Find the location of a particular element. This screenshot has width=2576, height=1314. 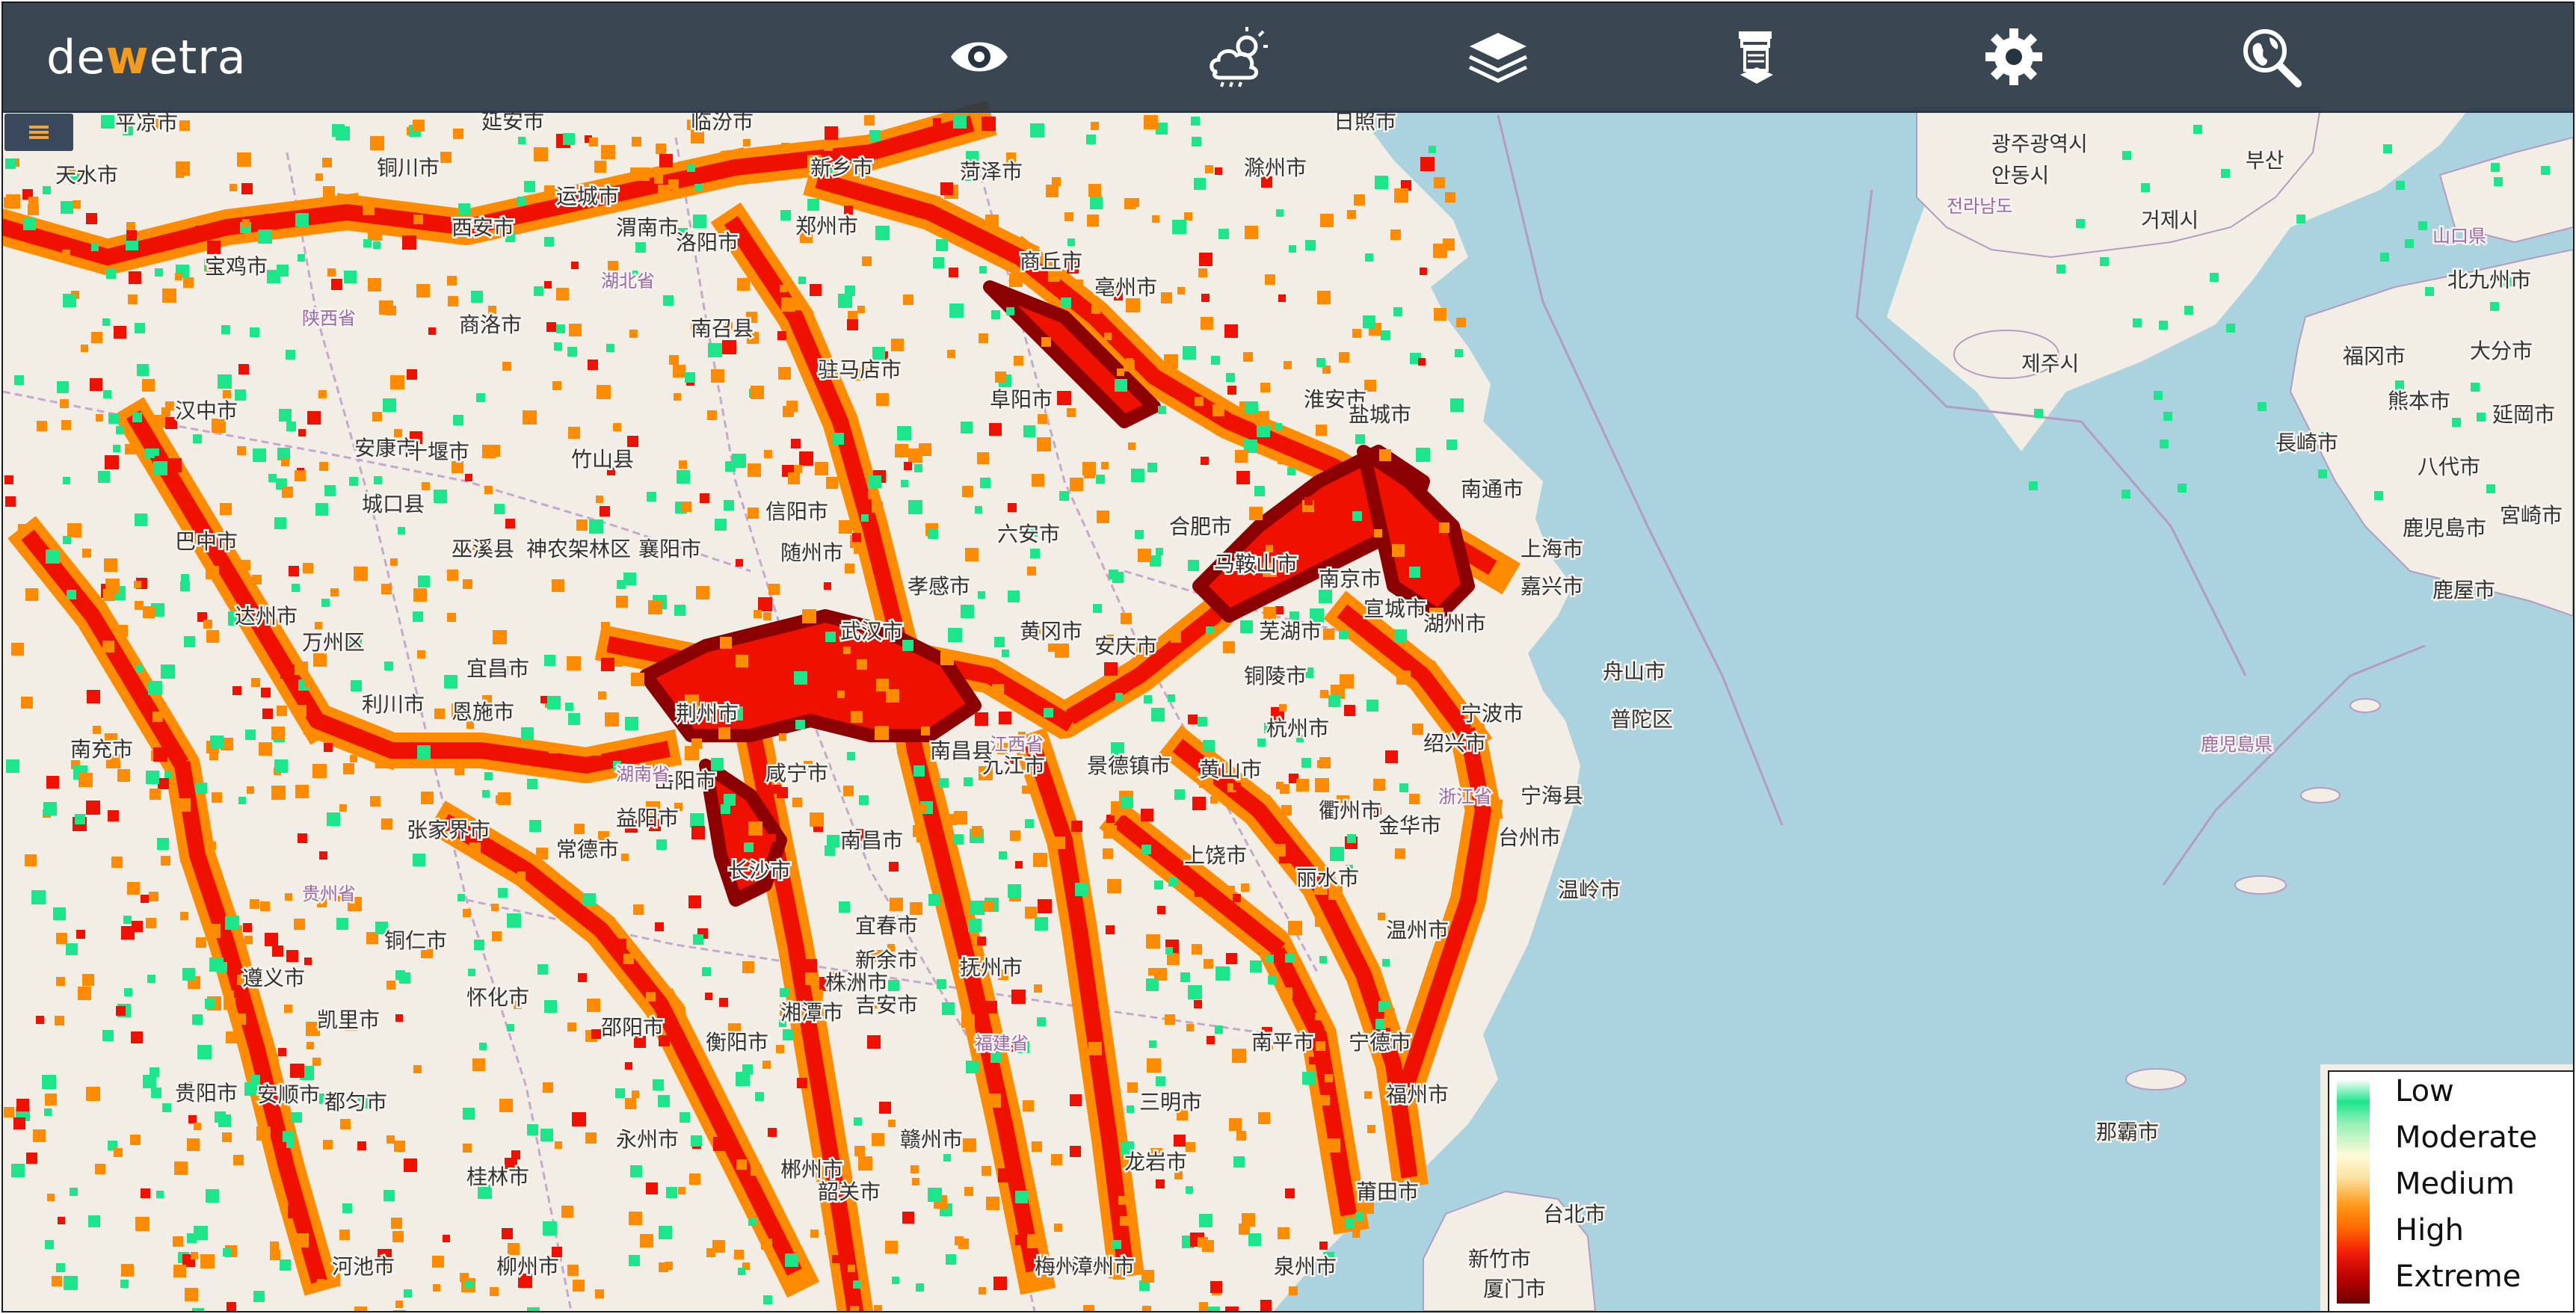

place-label: 温州市 is located at coordinates (1417, 931).